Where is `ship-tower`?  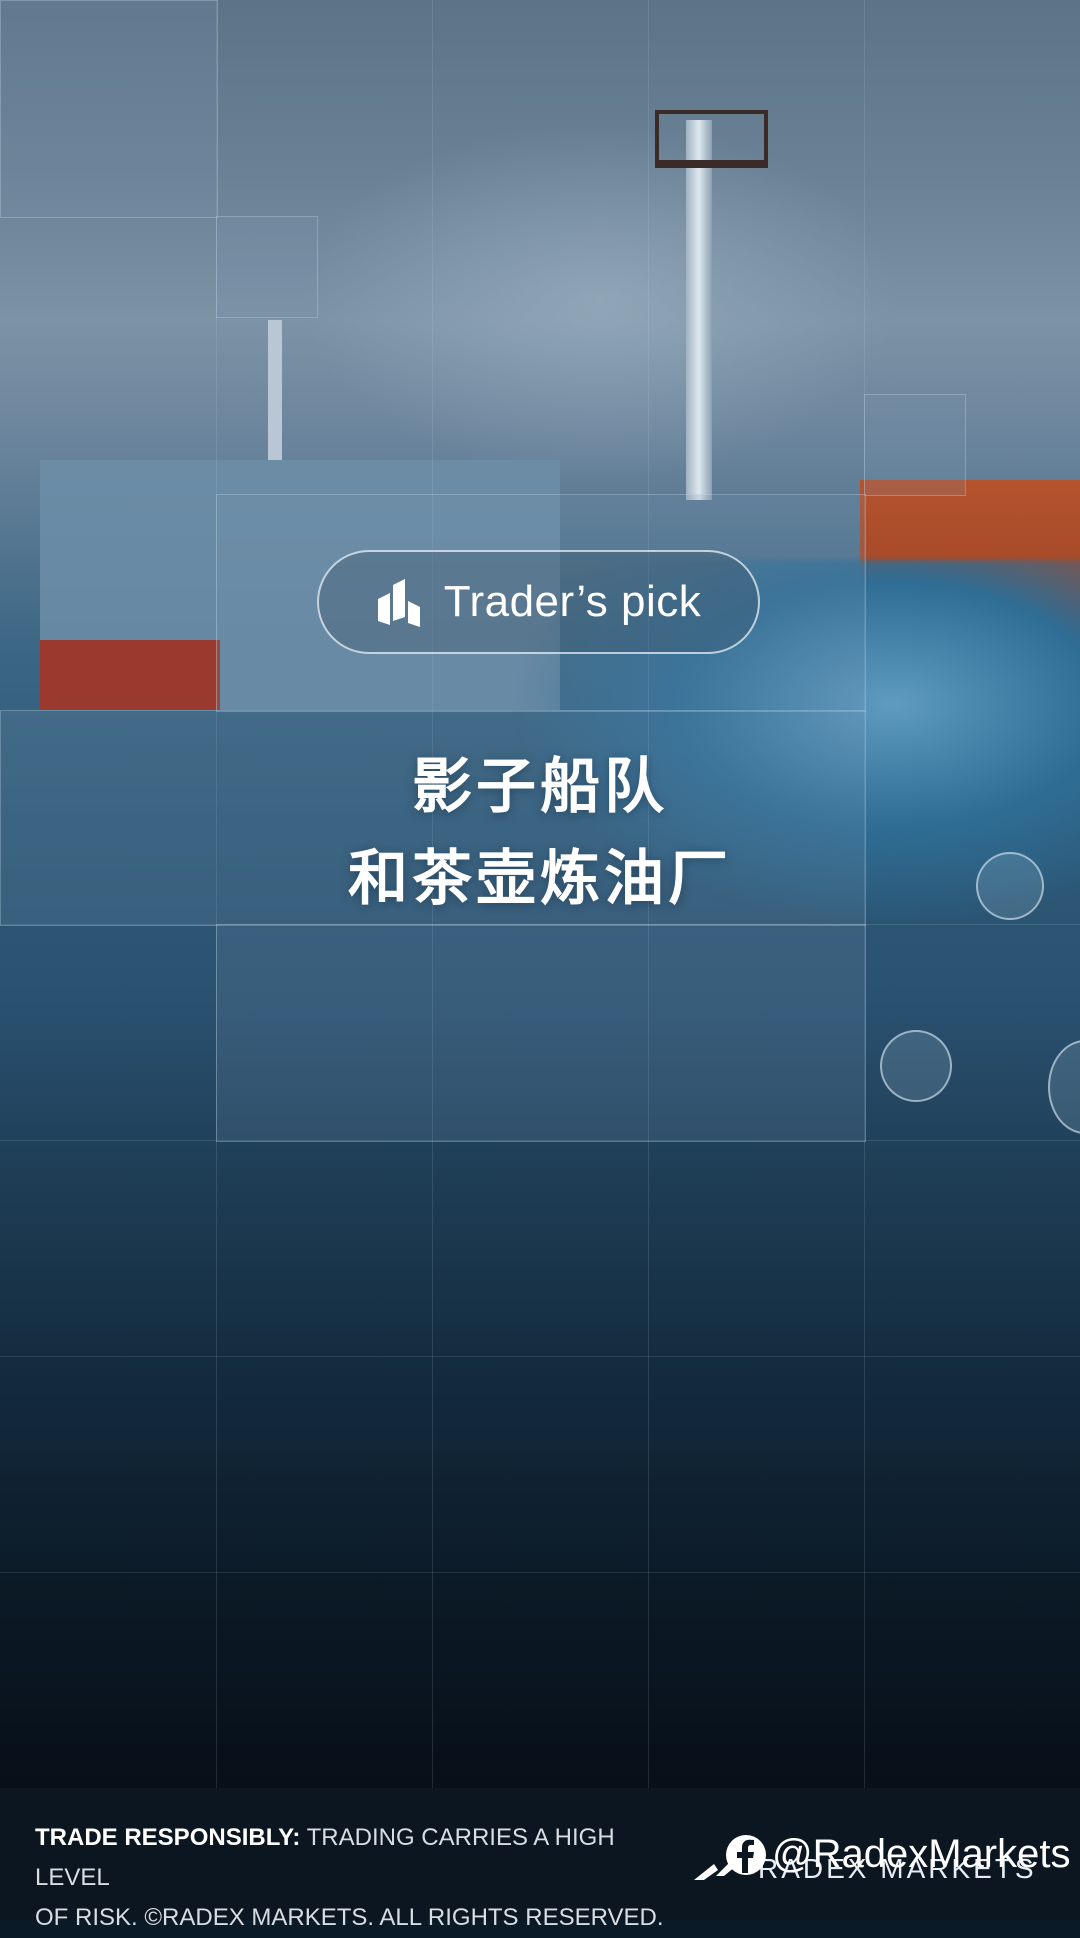
ship-tower is located at coordinates (699, 310).